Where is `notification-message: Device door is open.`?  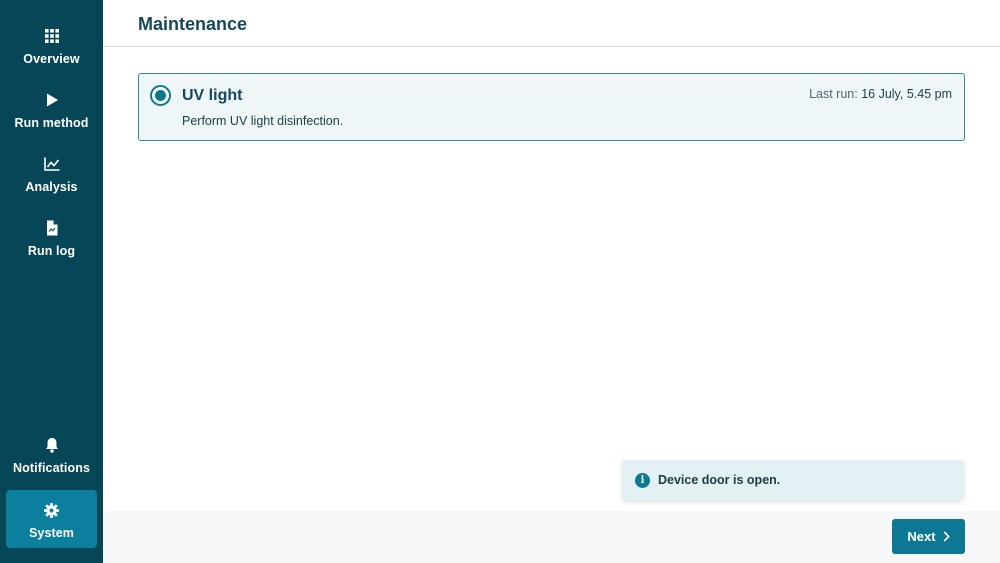 notification-message: Device door is open. is located at coordinates (719, 480).